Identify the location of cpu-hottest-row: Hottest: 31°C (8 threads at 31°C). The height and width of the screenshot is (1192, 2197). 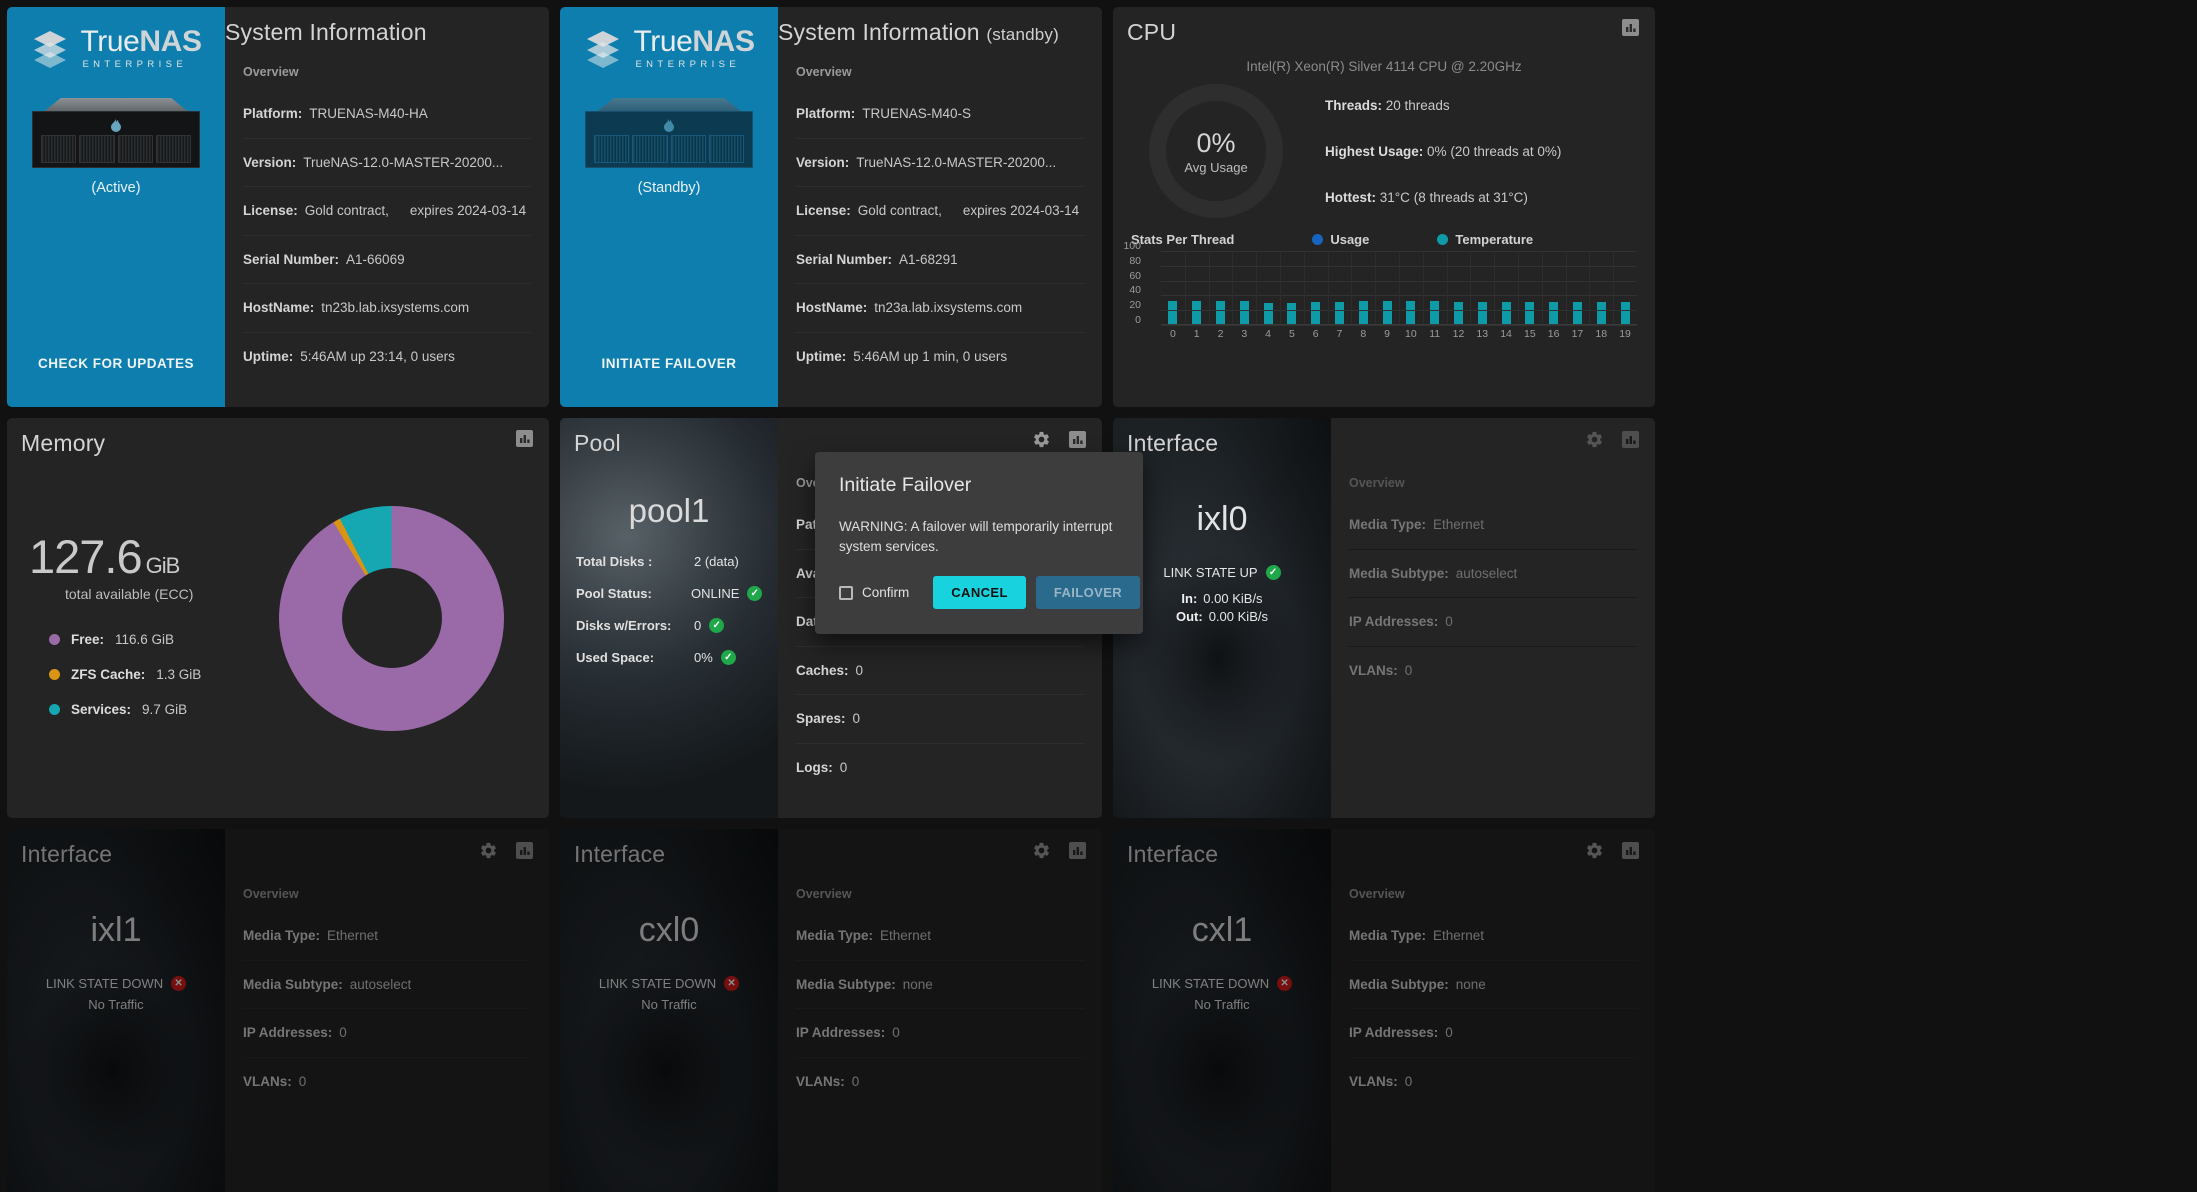
(1443, 197).